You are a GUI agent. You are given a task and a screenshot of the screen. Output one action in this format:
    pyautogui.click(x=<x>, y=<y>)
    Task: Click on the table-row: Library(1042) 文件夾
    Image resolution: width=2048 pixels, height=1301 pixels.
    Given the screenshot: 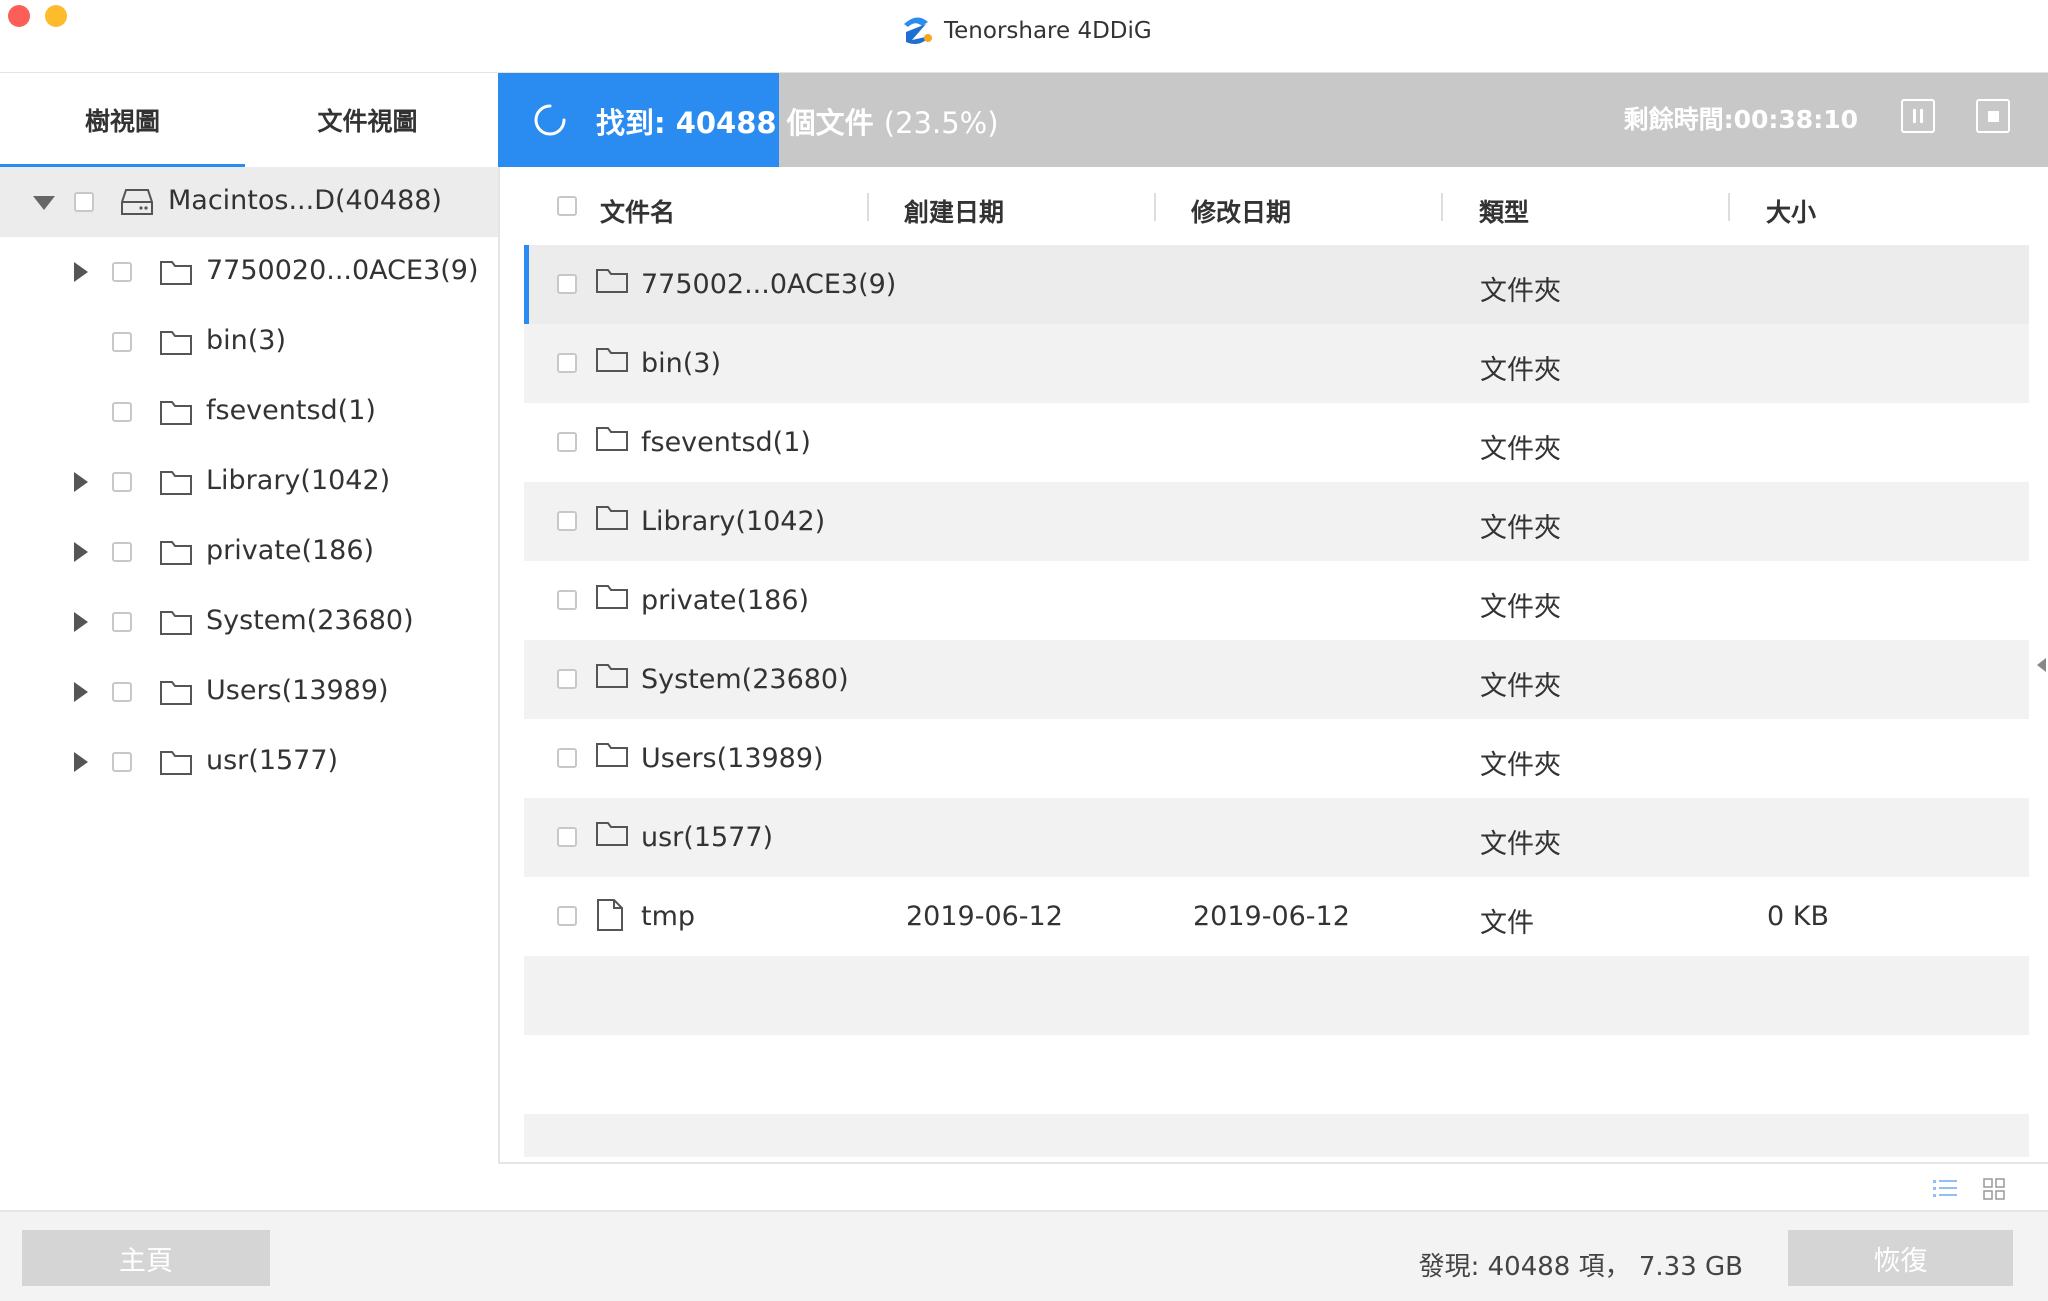 What is the action you would take?
    pyautogui.click(x=1276, y=521)
    